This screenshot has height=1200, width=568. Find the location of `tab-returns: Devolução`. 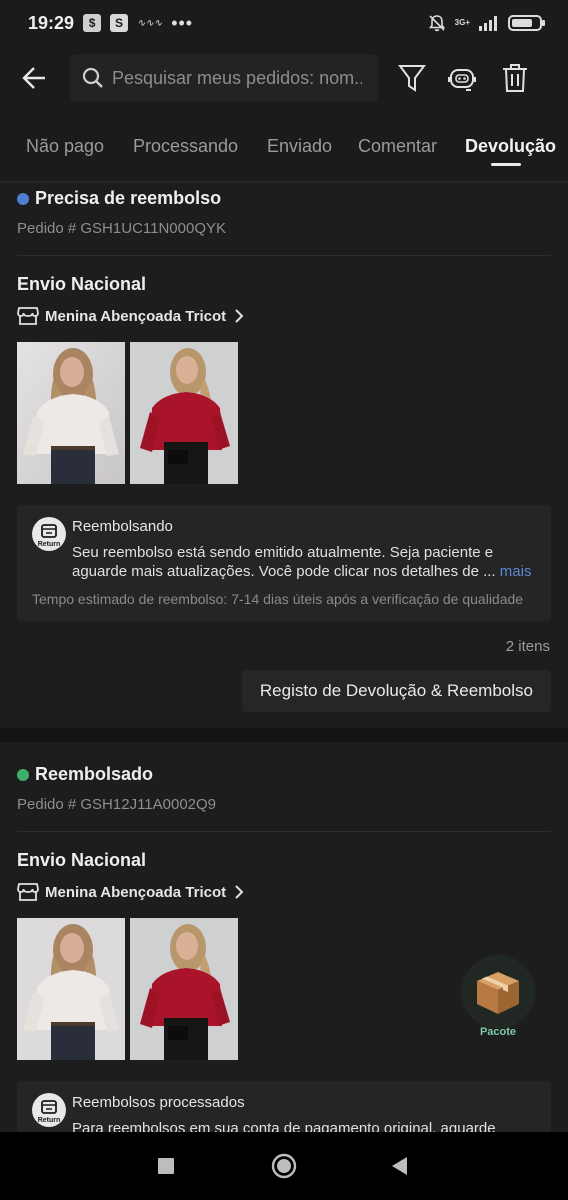

tab-returns: Devolução is located at coordinates (510, 146).